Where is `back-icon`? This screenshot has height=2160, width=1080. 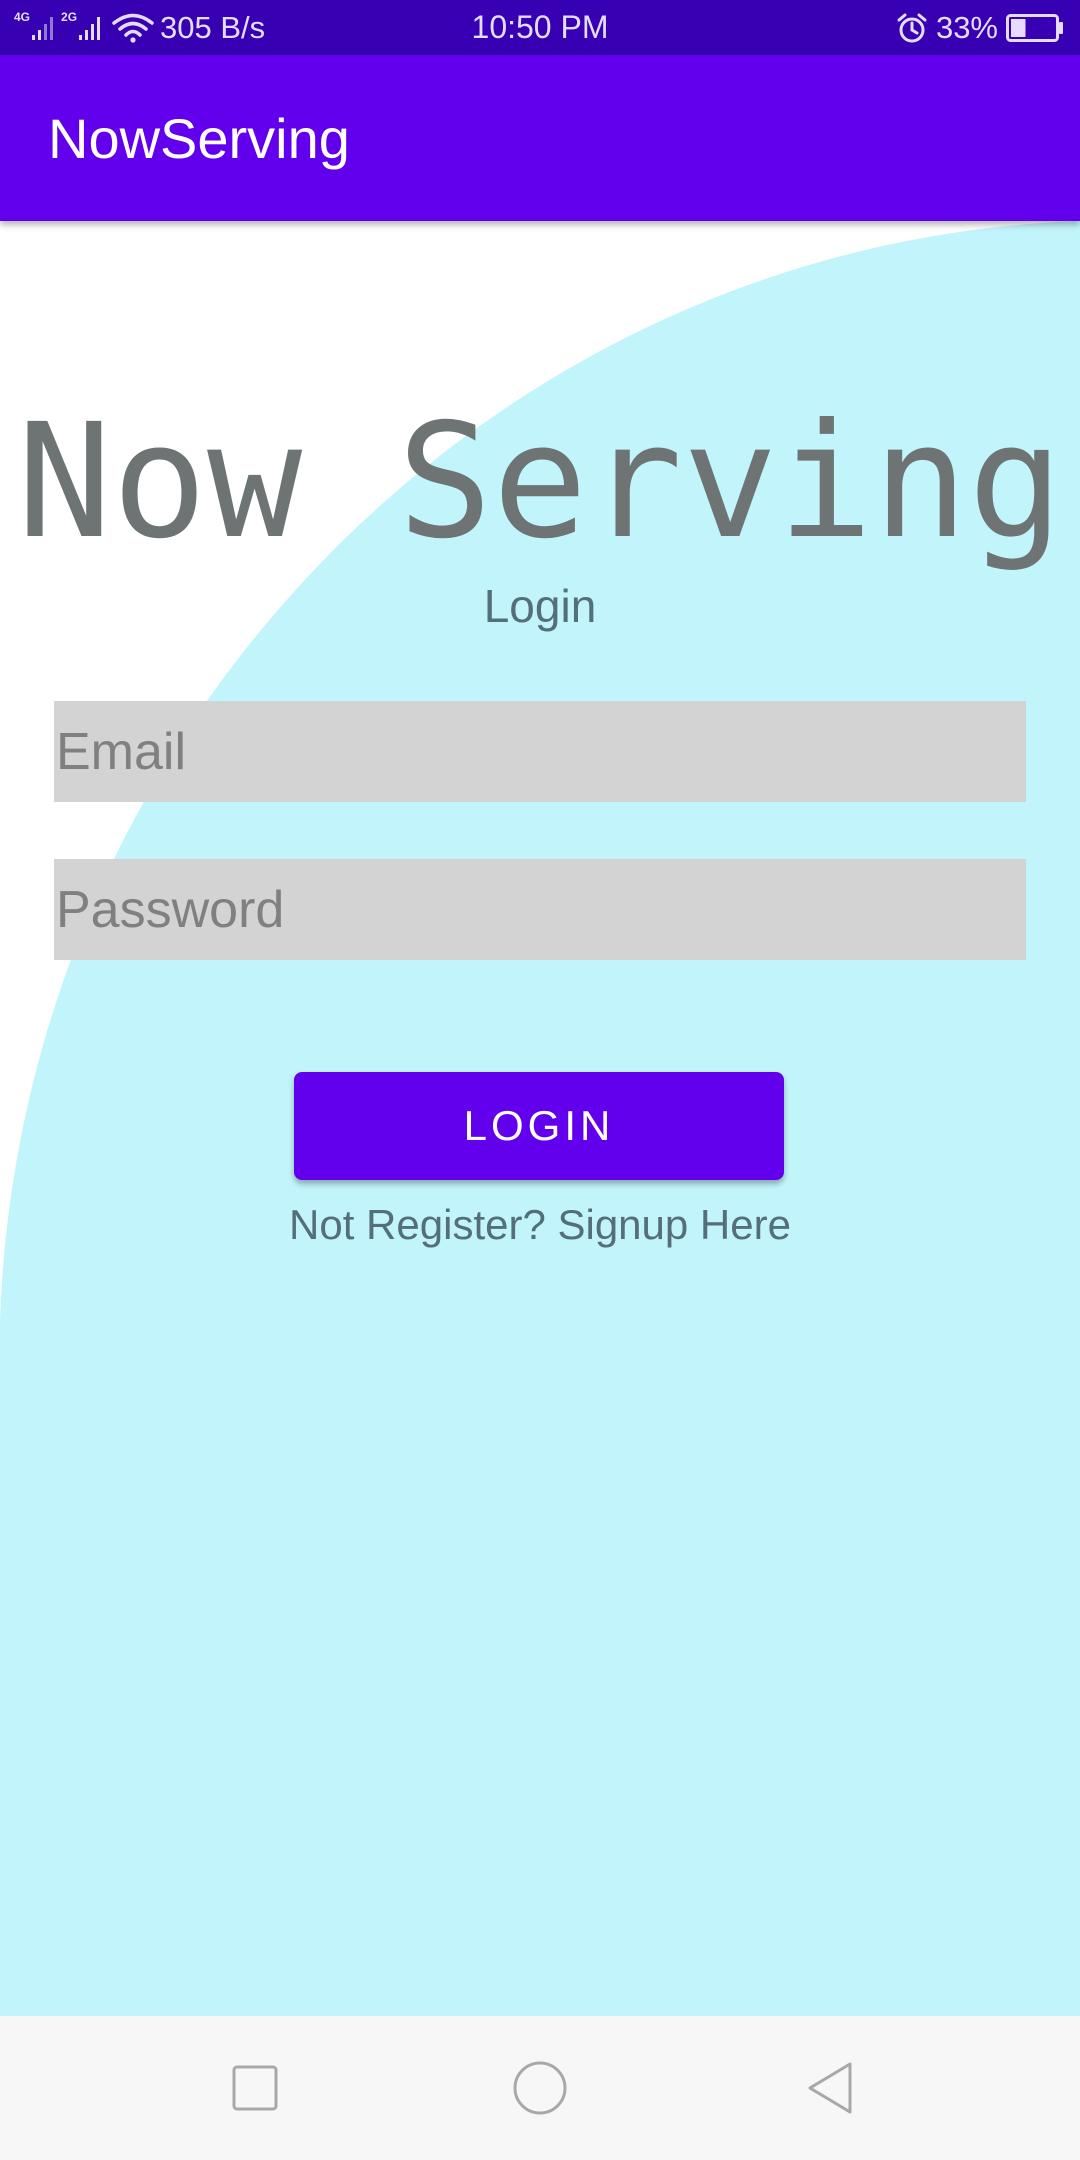
back-icon is located at coordinates (830, 2088).